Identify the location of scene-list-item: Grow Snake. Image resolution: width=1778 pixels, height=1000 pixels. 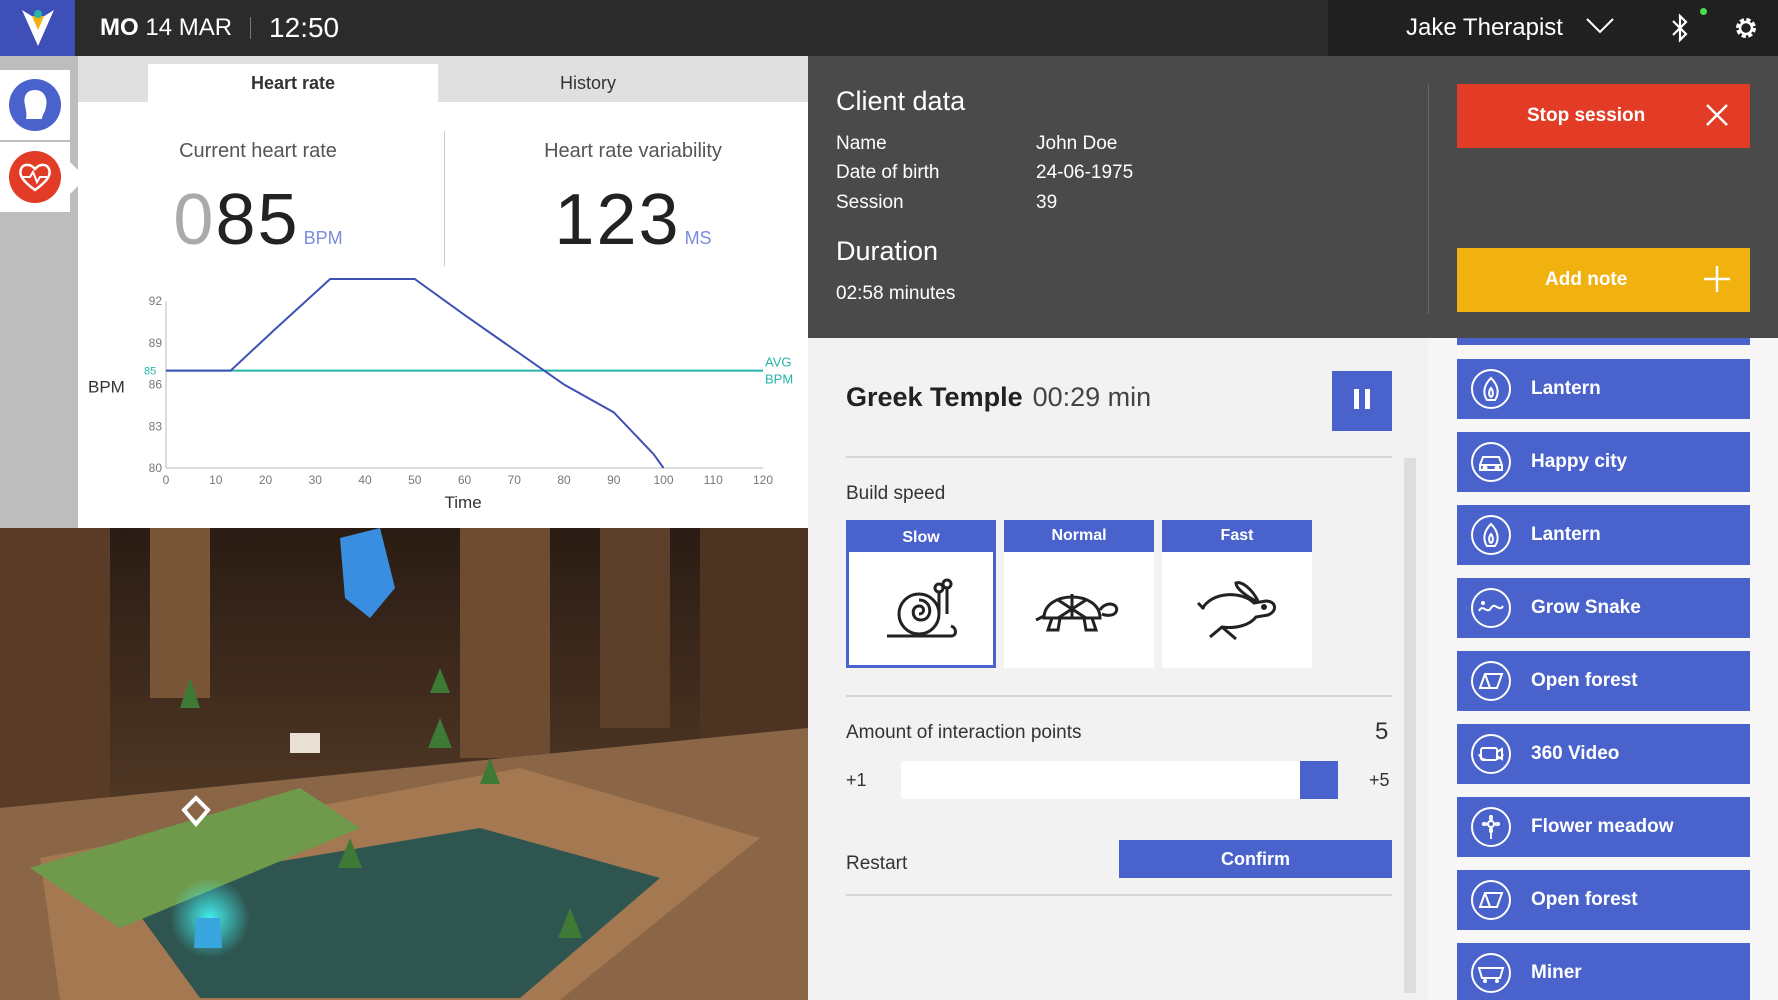
(1603, 608).